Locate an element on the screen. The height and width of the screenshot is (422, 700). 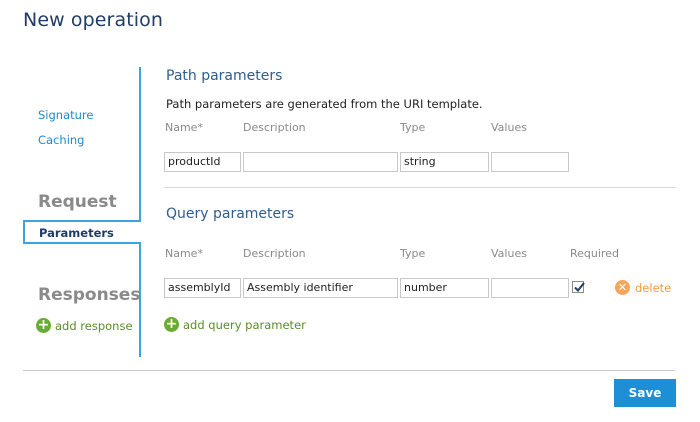
query-param-values-field is located at coordinates (530, 288).